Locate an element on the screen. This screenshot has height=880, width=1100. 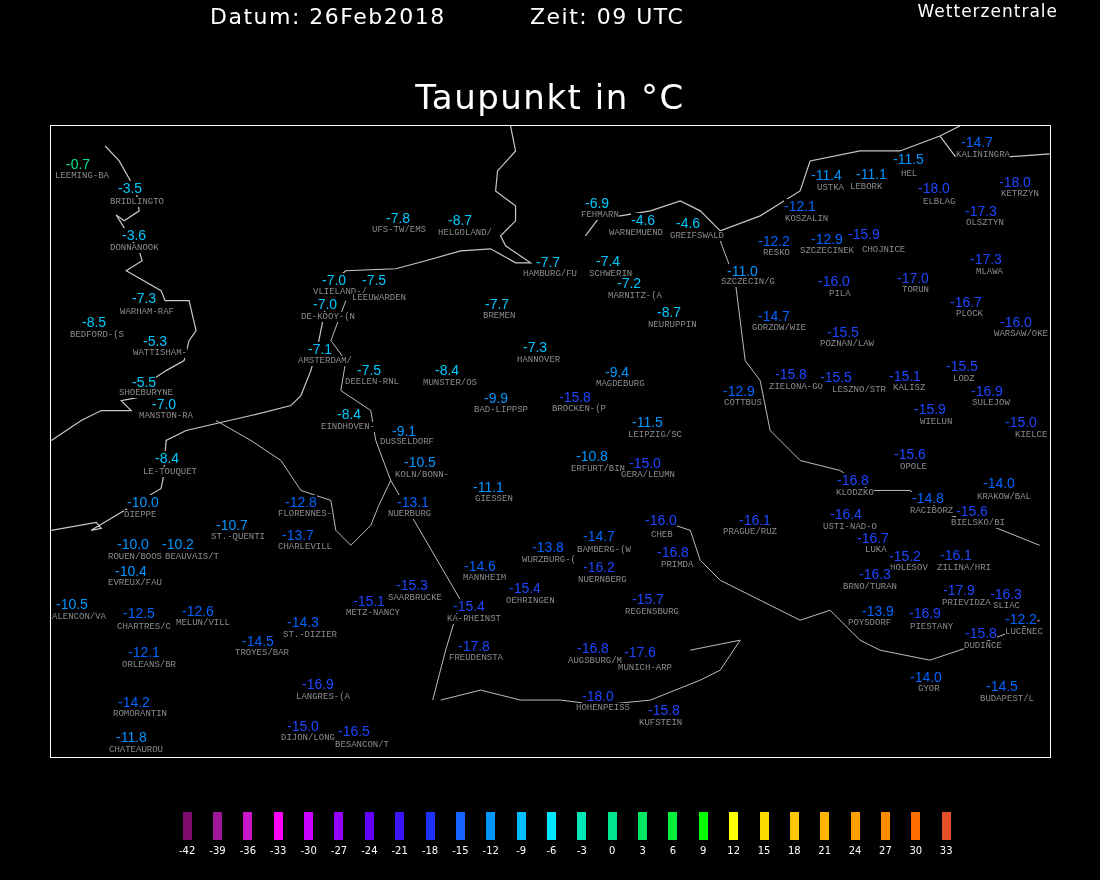
dew-point-value: -11.5 is located at coordinates (647, 422).